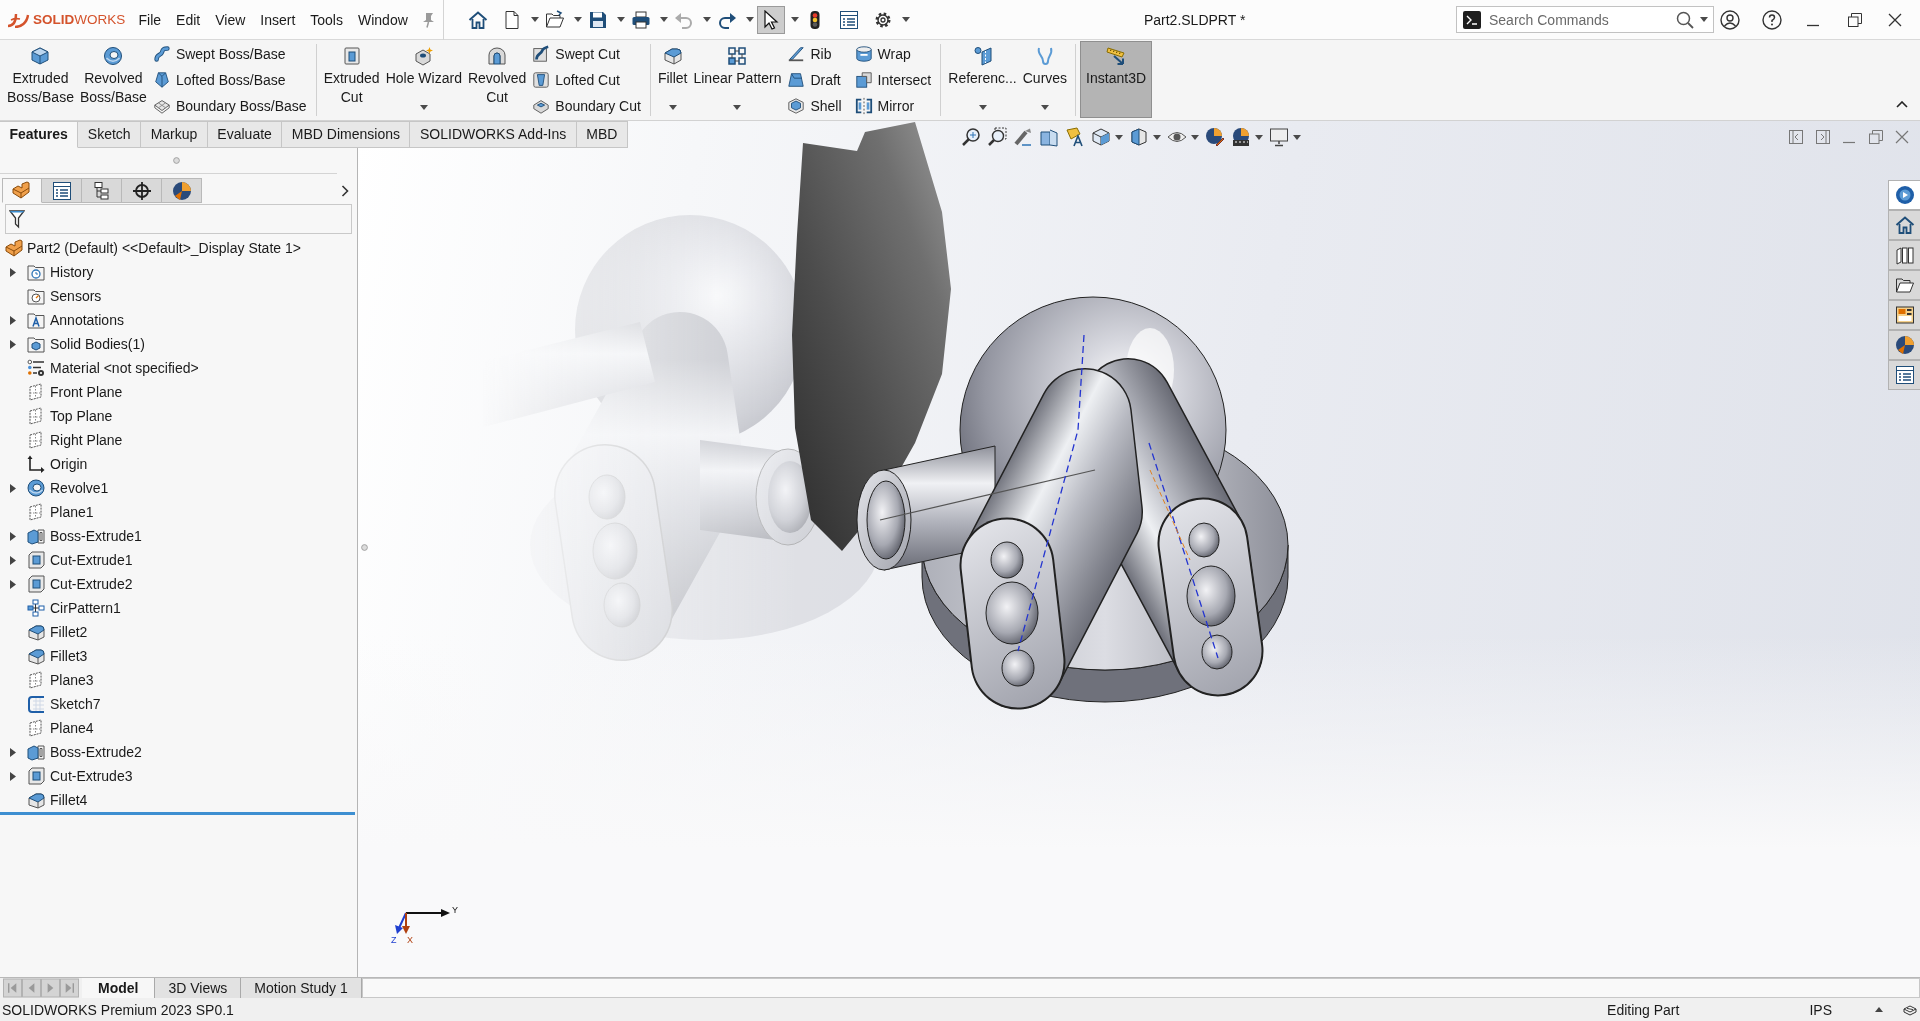 The width and height of the screenshot is (1920, 1021). What do you see at coordinates (588, 106) in the screenshot?
I see `ribbon-button: Boundary Cut` at bounding box center [588, 106].